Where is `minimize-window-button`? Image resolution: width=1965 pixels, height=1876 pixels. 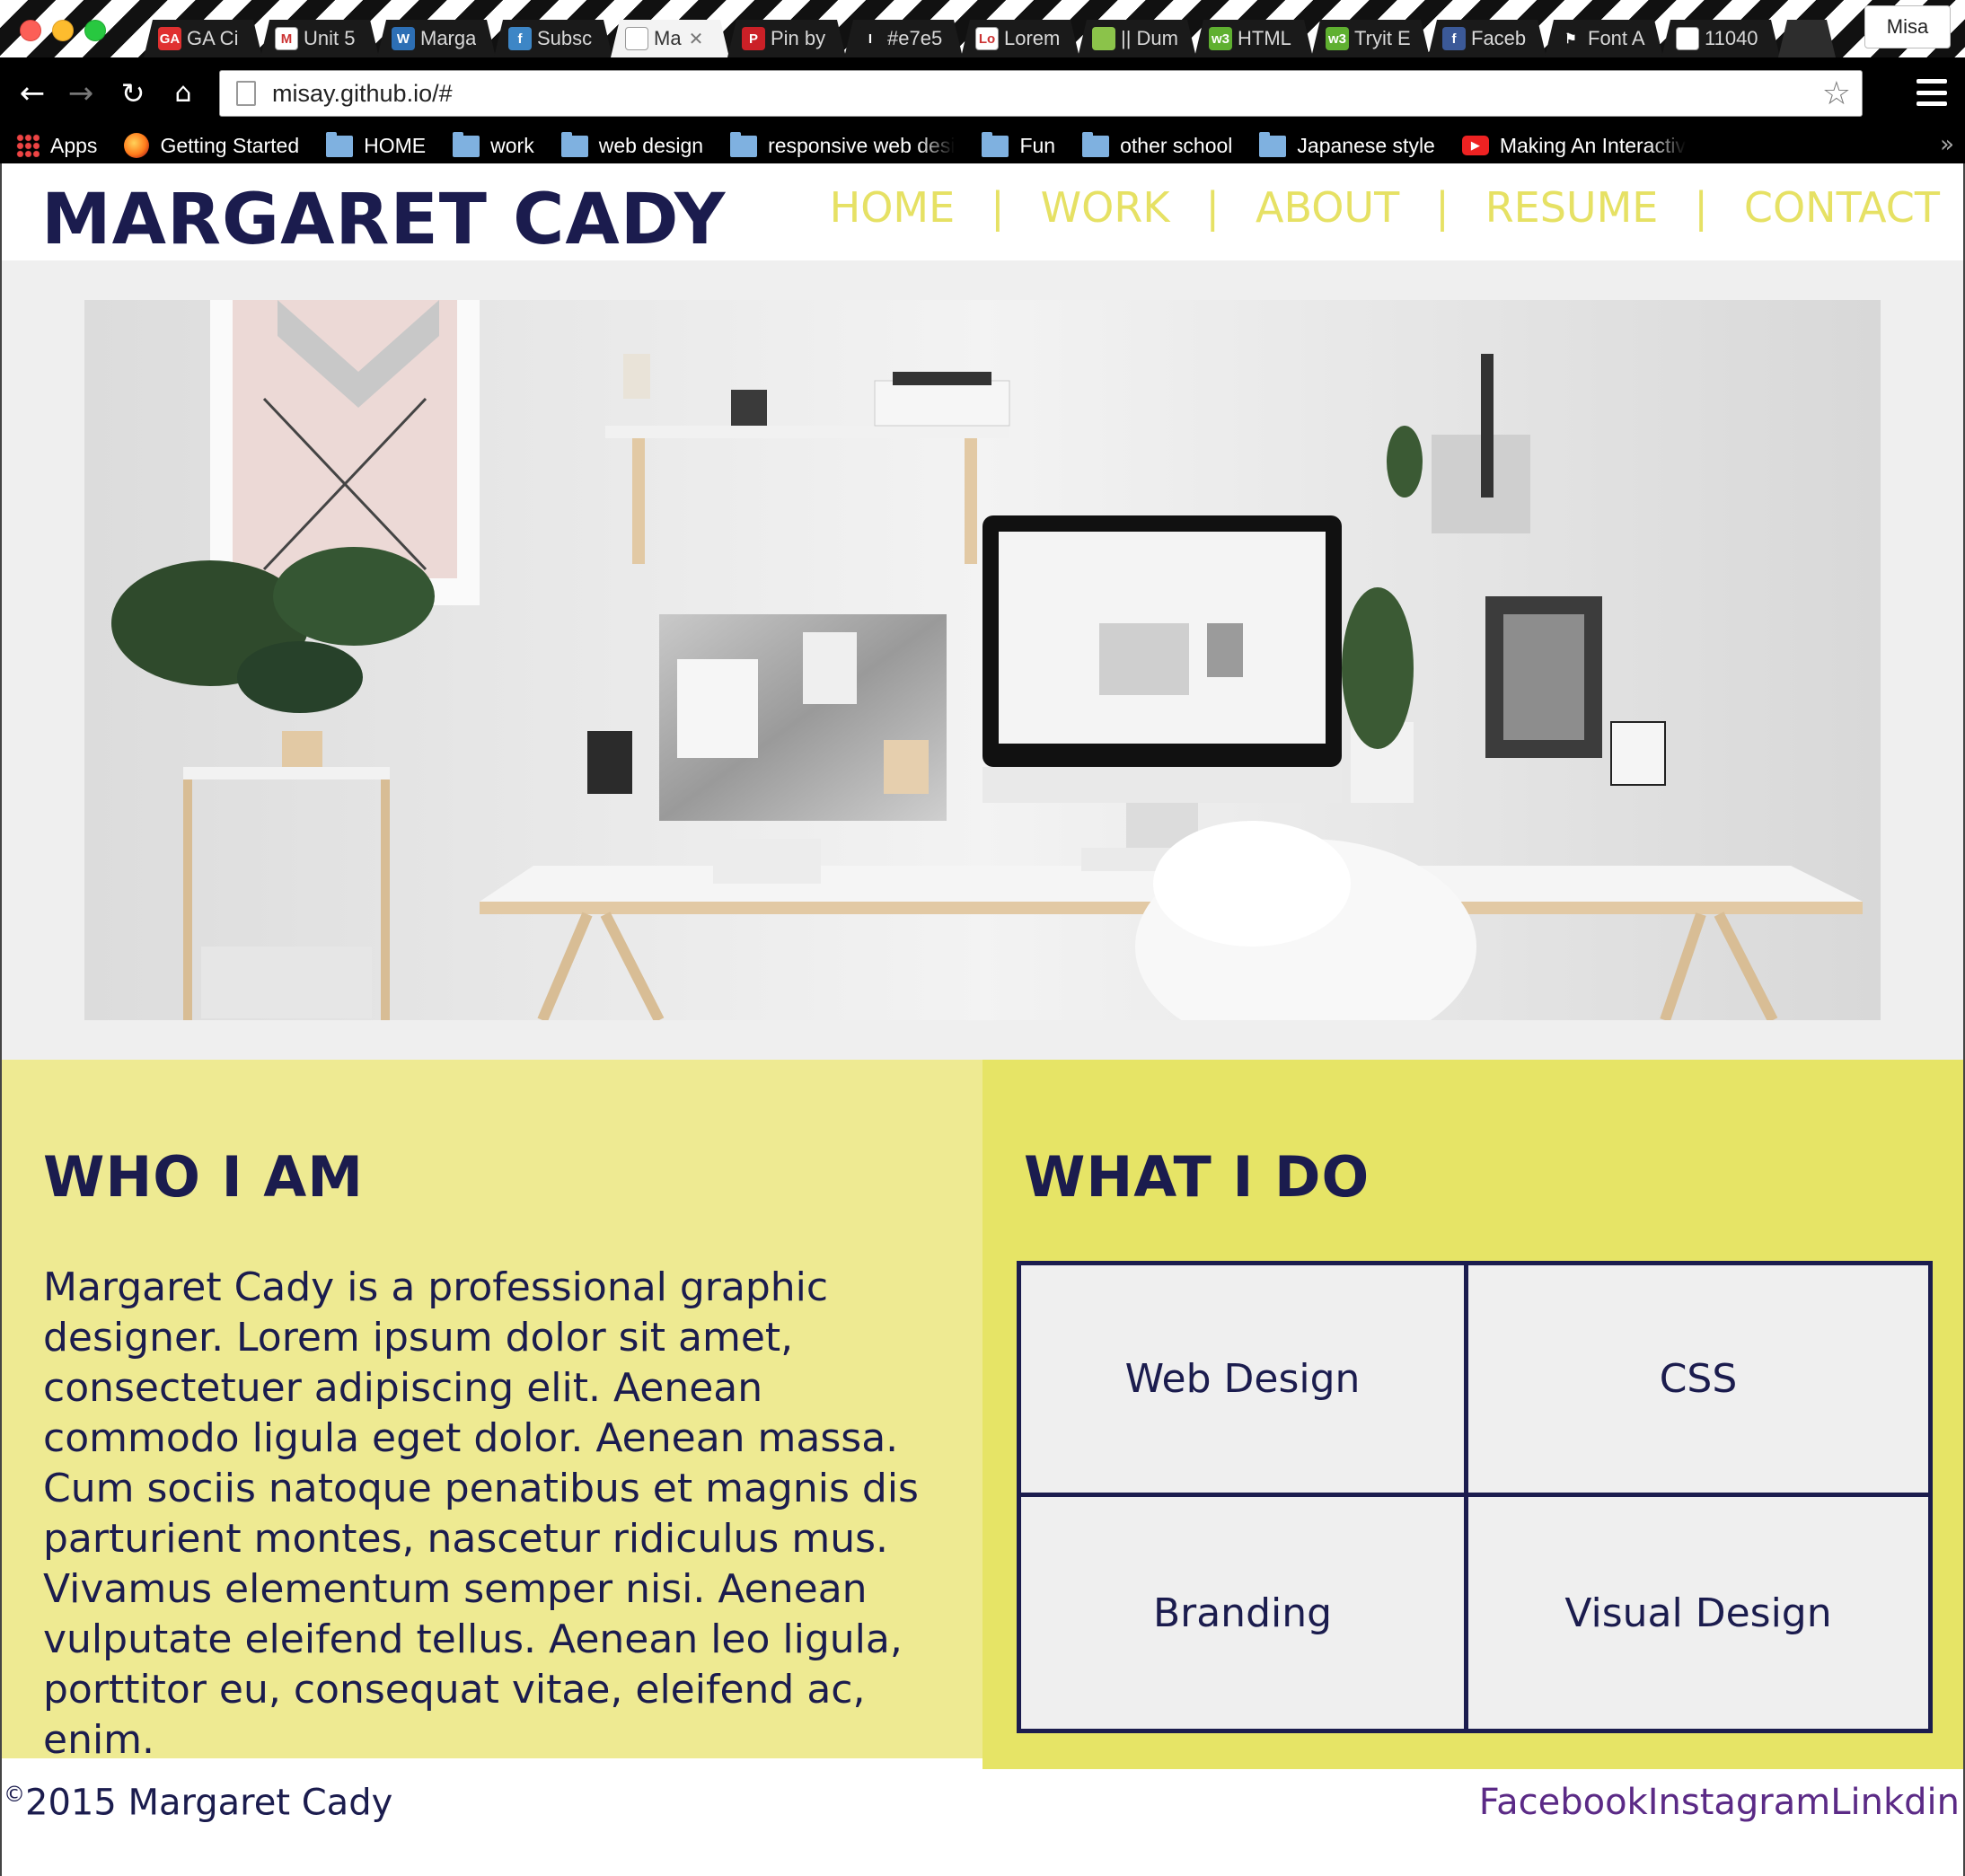 minimize-window-button is located at coordinates (63, 30).